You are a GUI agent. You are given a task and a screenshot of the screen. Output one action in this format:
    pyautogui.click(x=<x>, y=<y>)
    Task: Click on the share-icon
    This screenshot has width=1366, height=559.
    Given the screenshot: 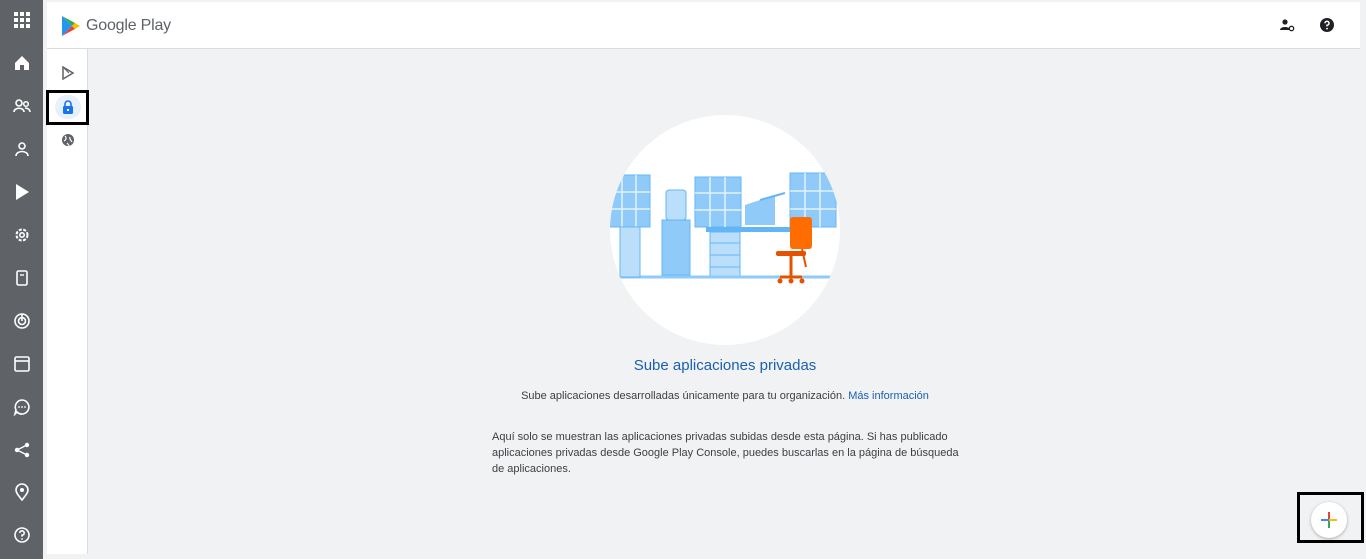 What is the action you would take?
    pyautogui.click(x=21, y=450)
    